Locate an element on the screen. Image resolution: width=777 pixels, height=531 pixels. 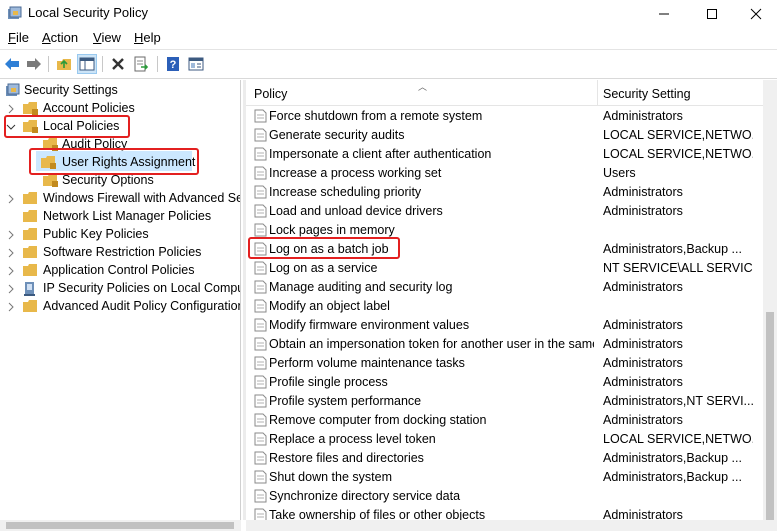
list-horizontal-scrollbar is located at coordinates (511, 525).